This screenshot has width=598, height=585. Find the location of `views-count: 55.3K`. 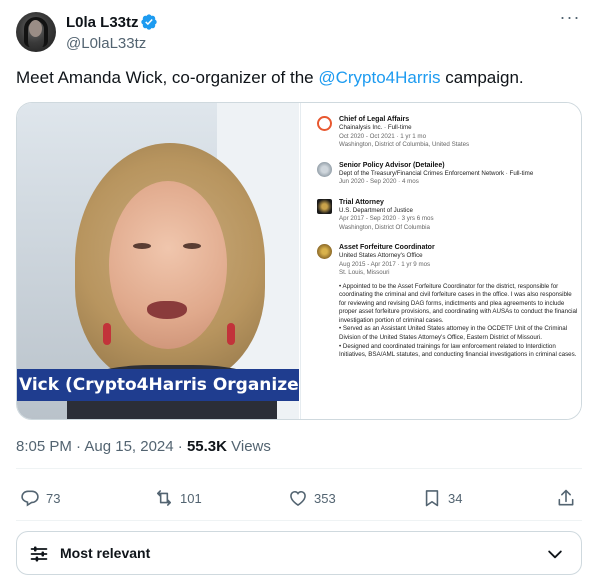

views-count: 55.3K is located at coordinates (206, 446).